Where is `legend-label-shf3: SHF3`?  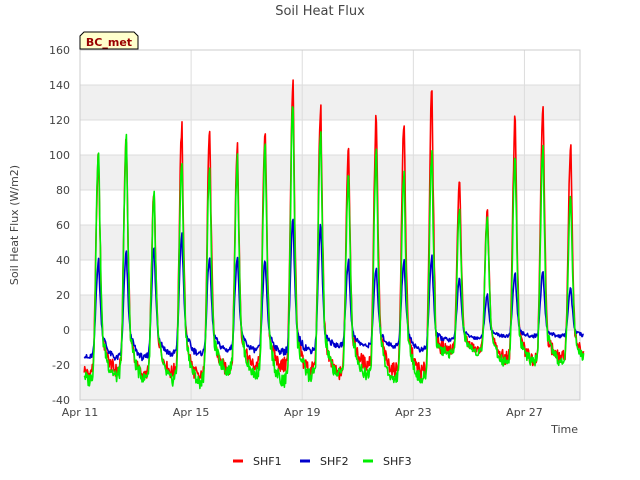
legend-label-shf3: SHF3 is located at coordinates (397, 461).